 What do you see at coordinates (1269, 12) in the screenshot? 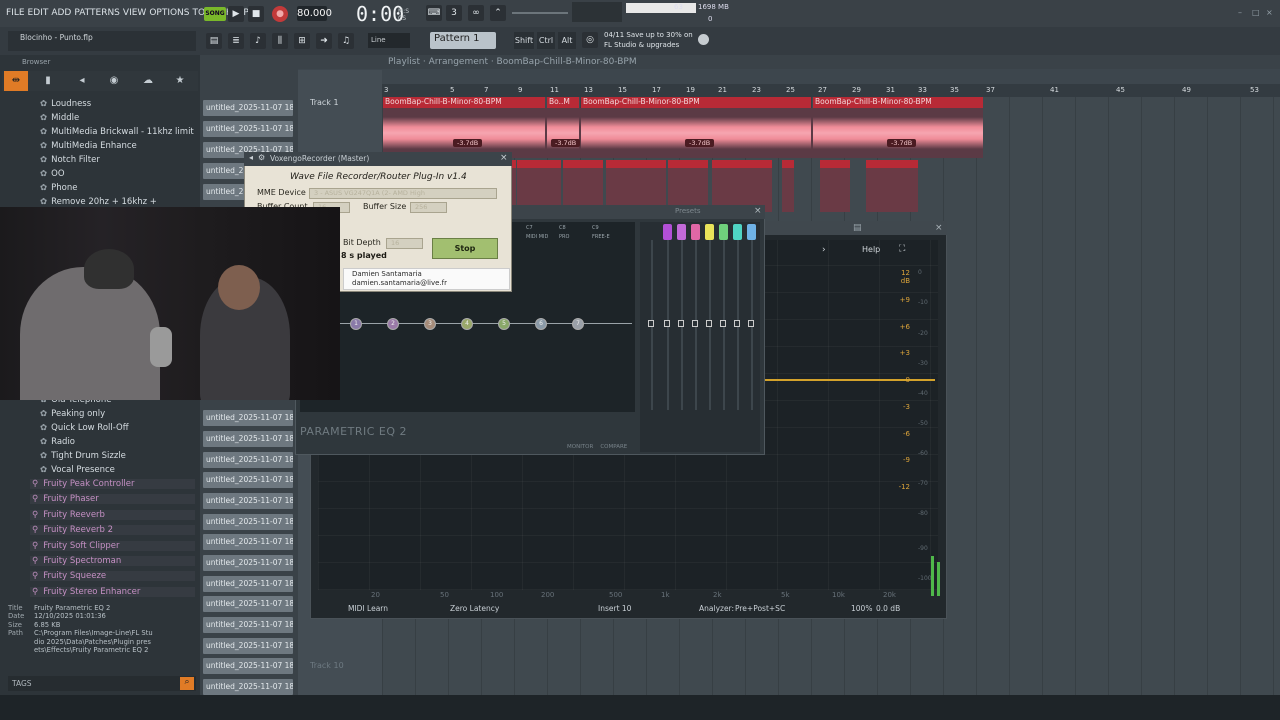
I see `close-icon: ×` at bounding box center [1269, 12].